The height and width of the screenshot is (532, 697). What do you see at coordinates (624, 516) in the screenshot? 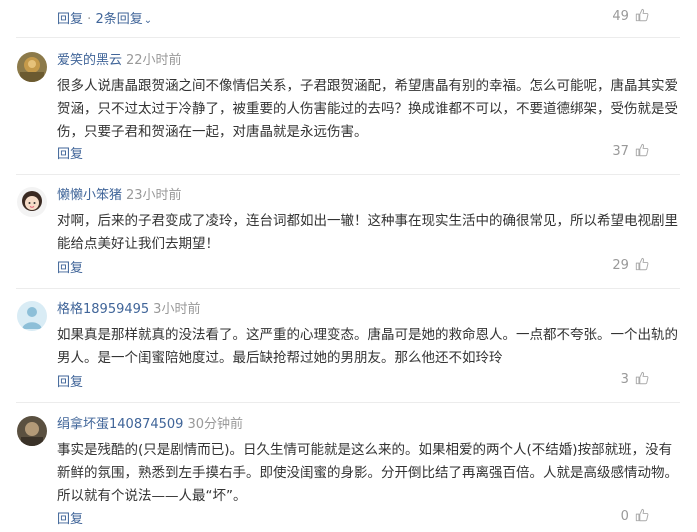
I see `like-count: 0` at bounding box center [624, 516].